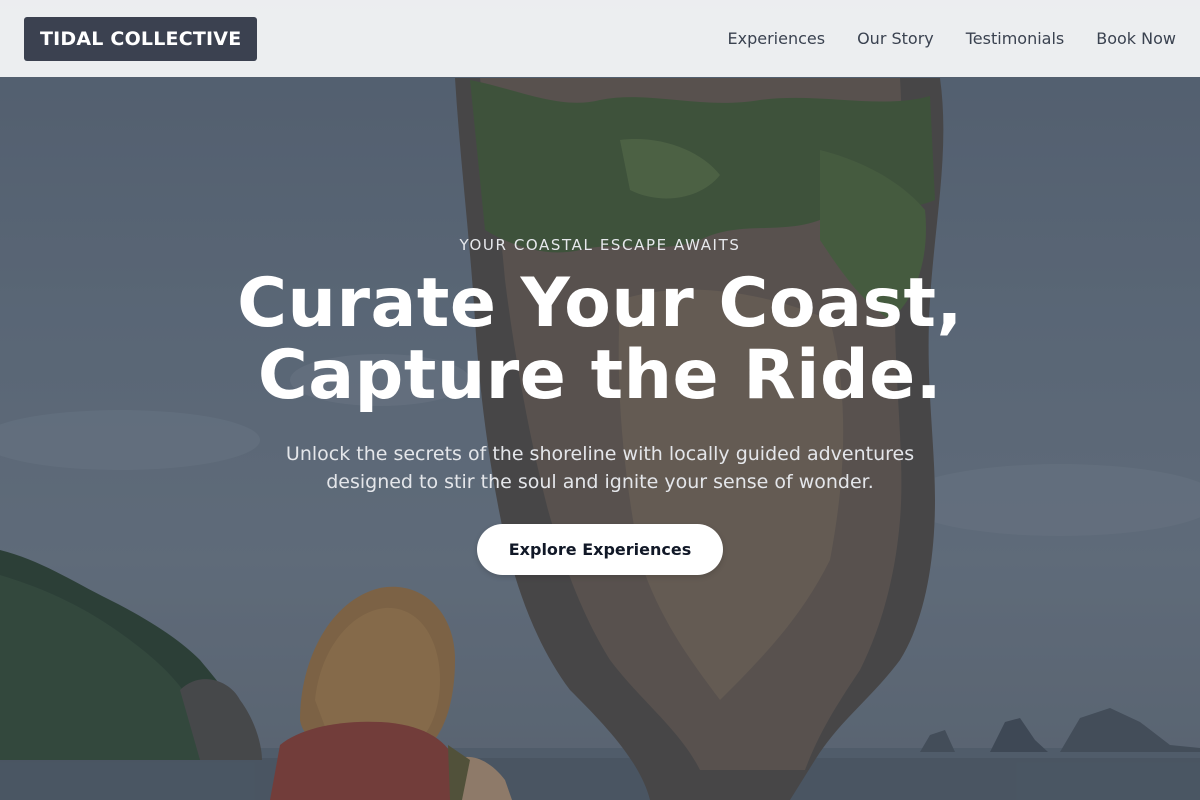 The height and width of the screenshot is (800, 1200). What do you see at coordinates (600, 303) in the screenshot?
I see `hero-headline-line1: Curate Your Coast,` at bounding box center [600, 303].